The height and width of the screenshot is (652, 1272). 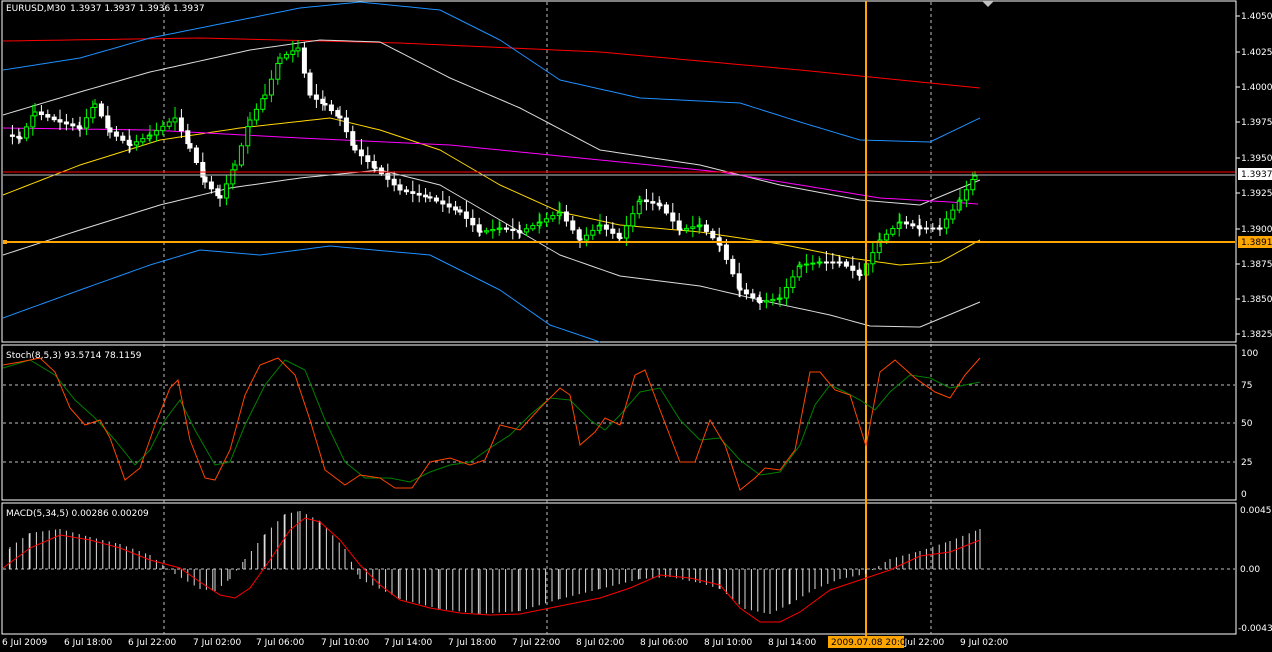 I want to click on crosshair-price-label: 1.3891, so click(x=1256, y=243).